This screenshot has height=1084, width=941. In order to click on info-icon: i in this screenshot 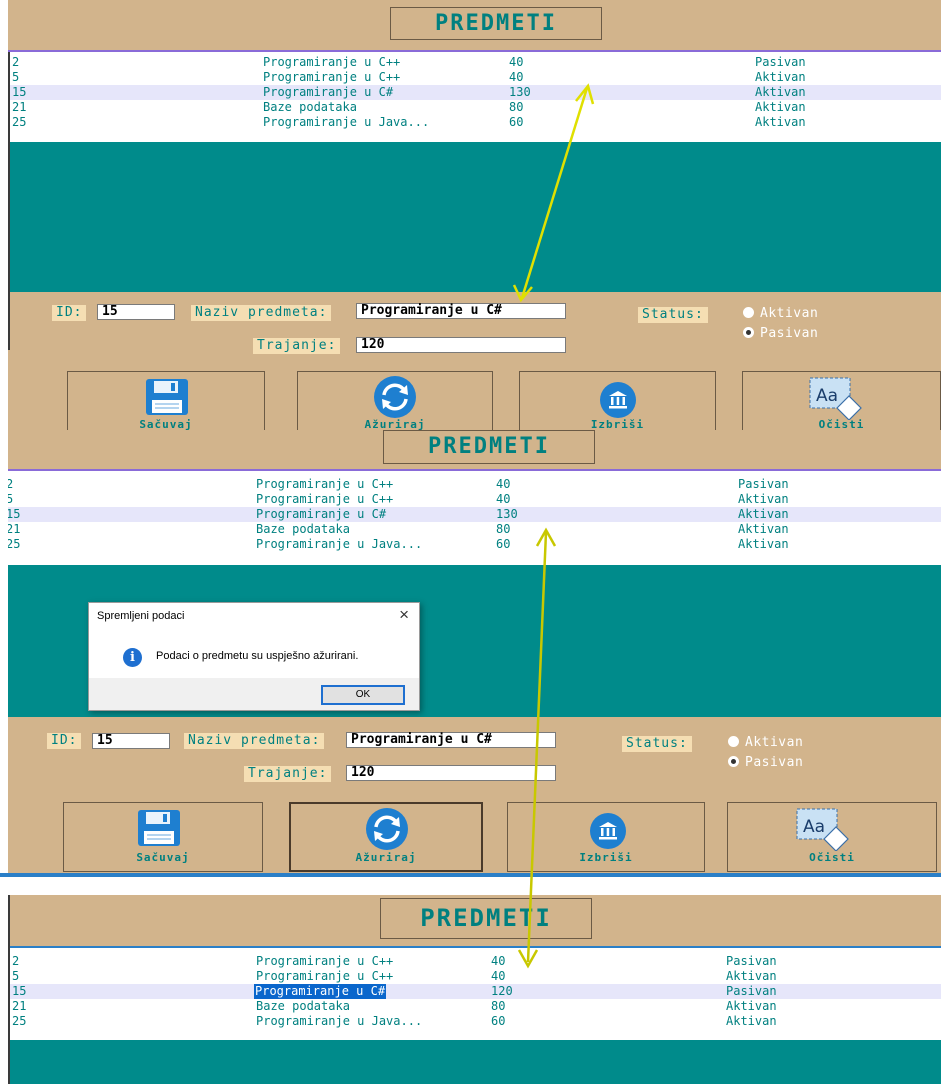, I will do `click(132, 657)`.